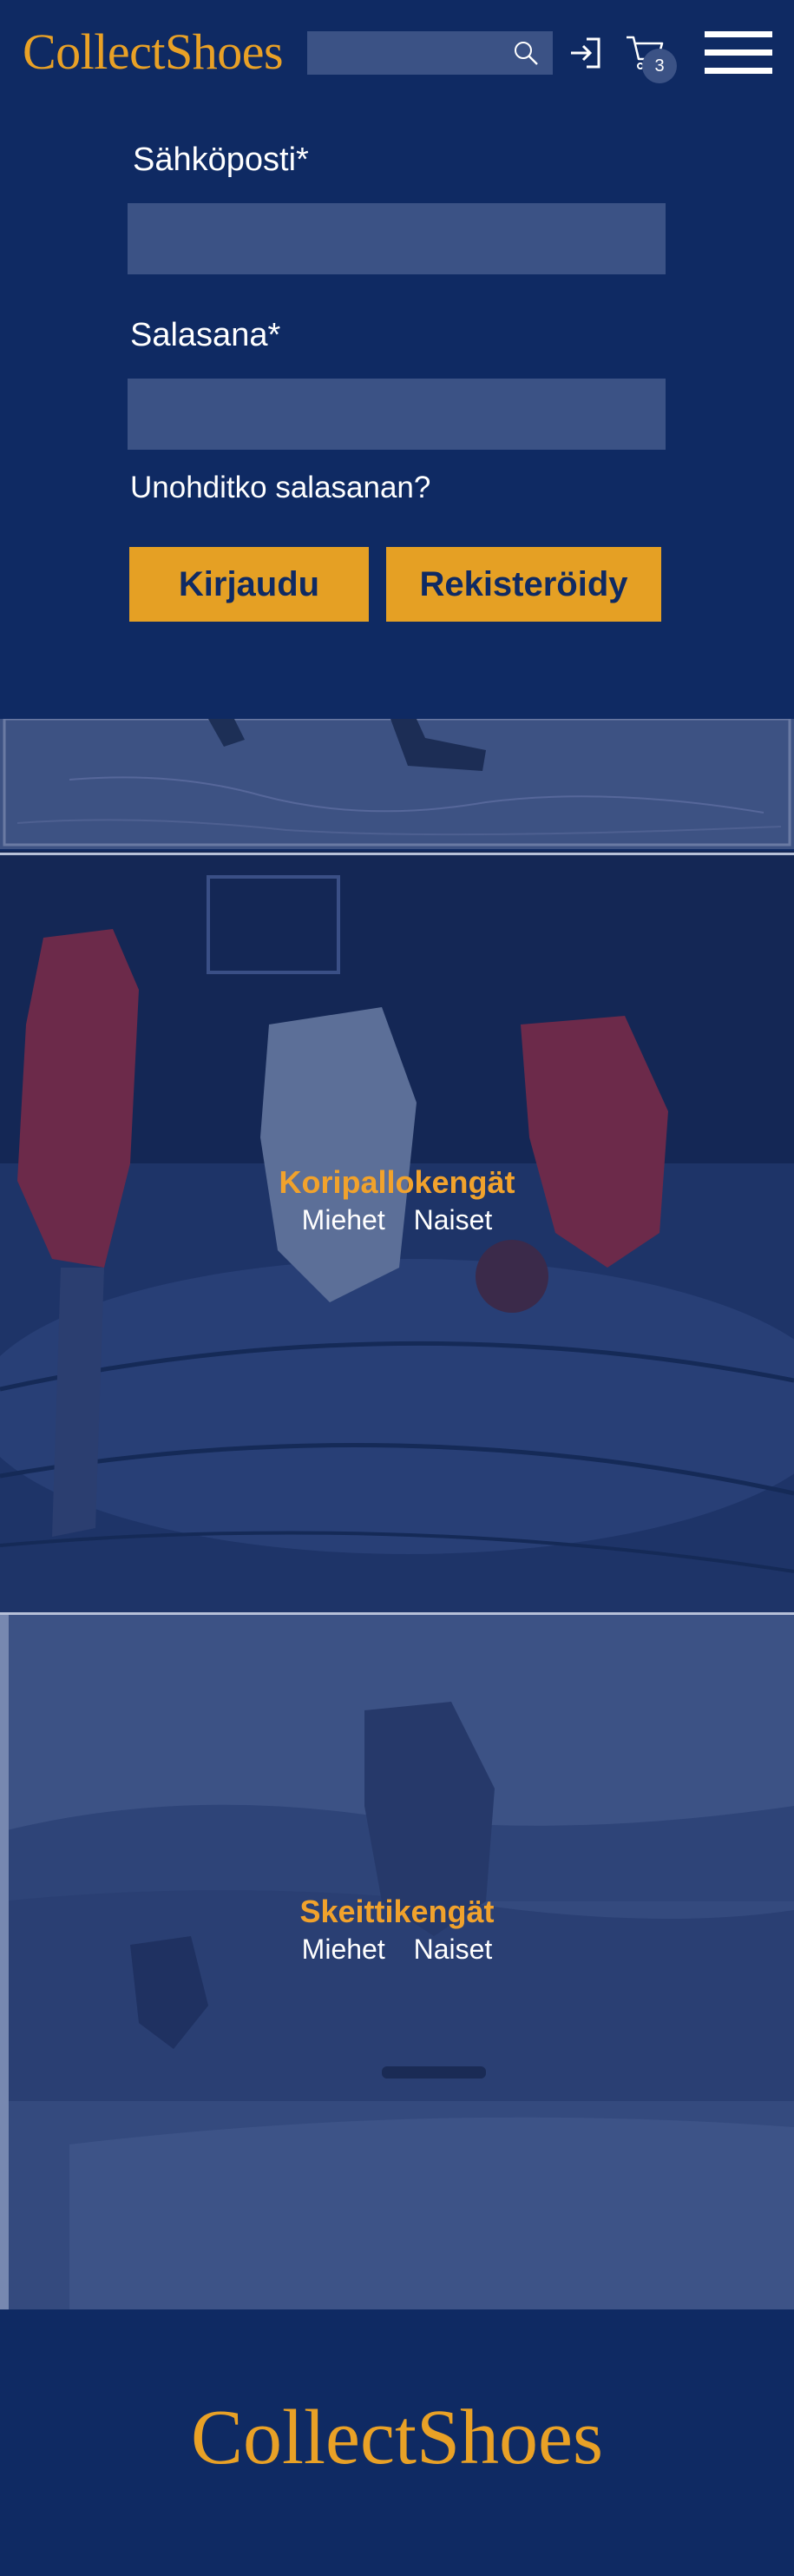 This screenshot has width=794, height=2576. Describe the element at coordinates (524, 584) in the screenshot. I see `register-button: Rekisteröidy` at that location.